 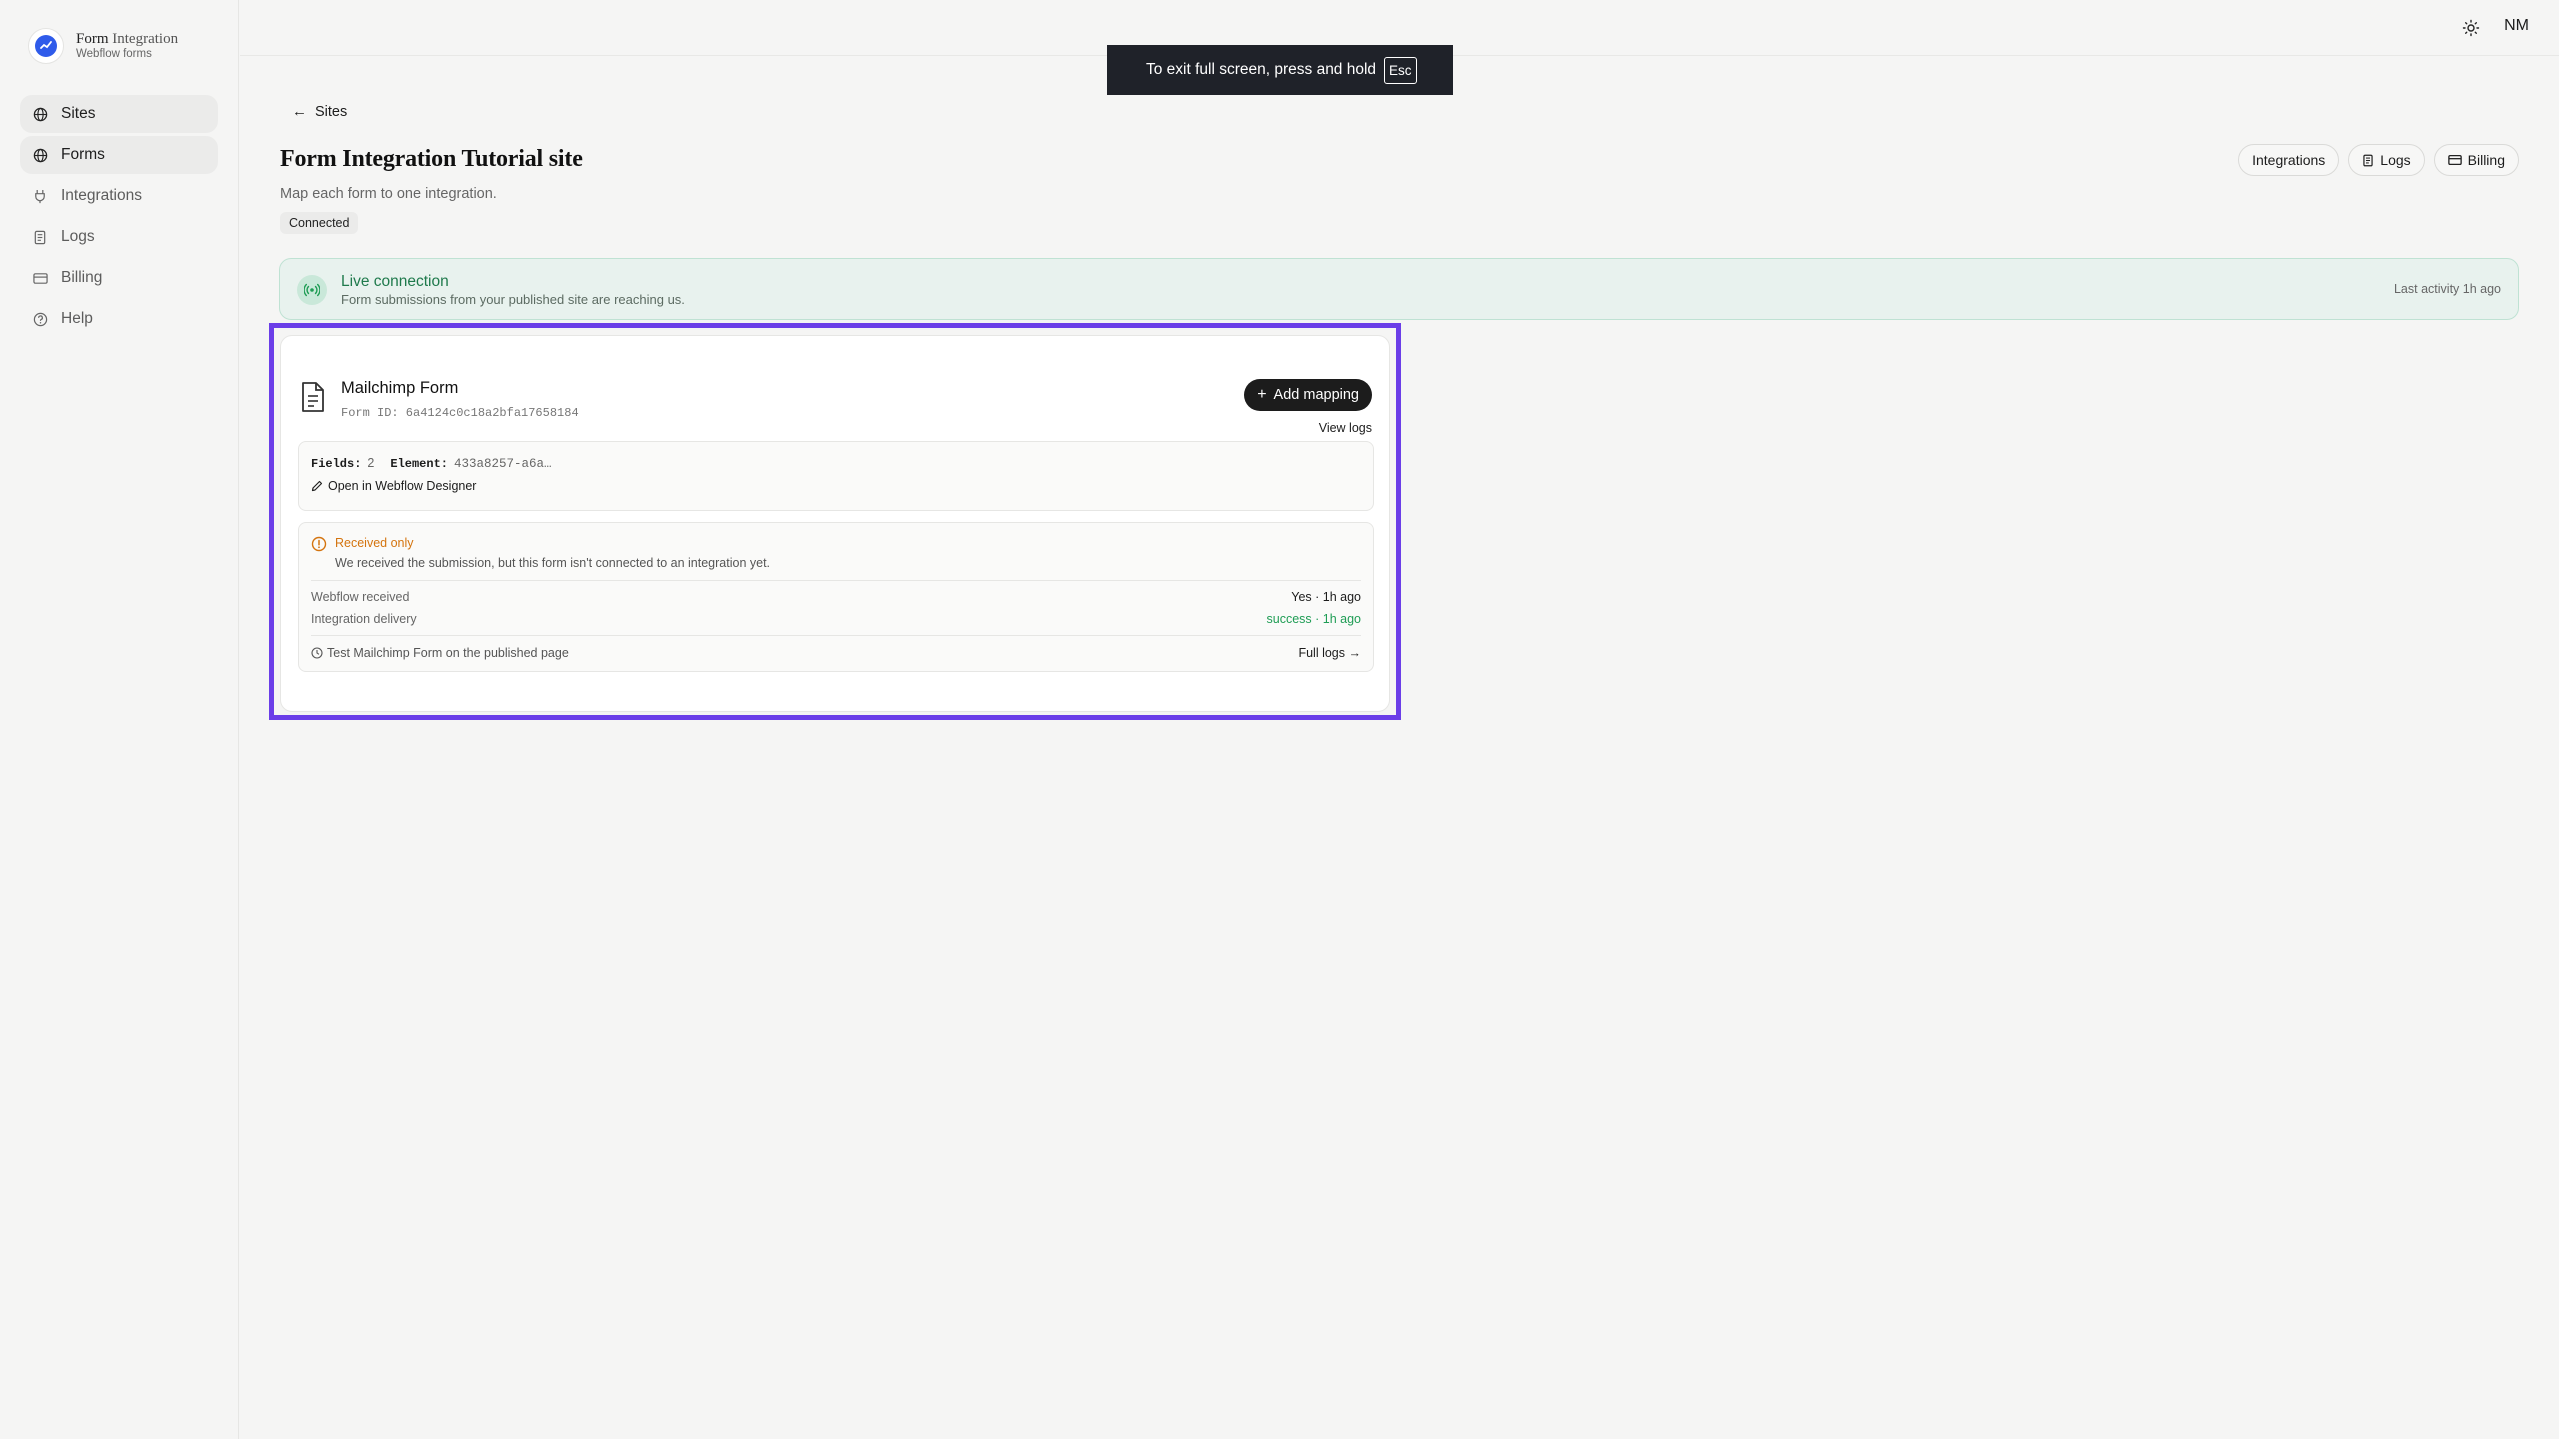 What do you see at coordinates (127, 38) in the screenshot?
I see `brand-title: Form Integration` at bounding box center [127, 38].